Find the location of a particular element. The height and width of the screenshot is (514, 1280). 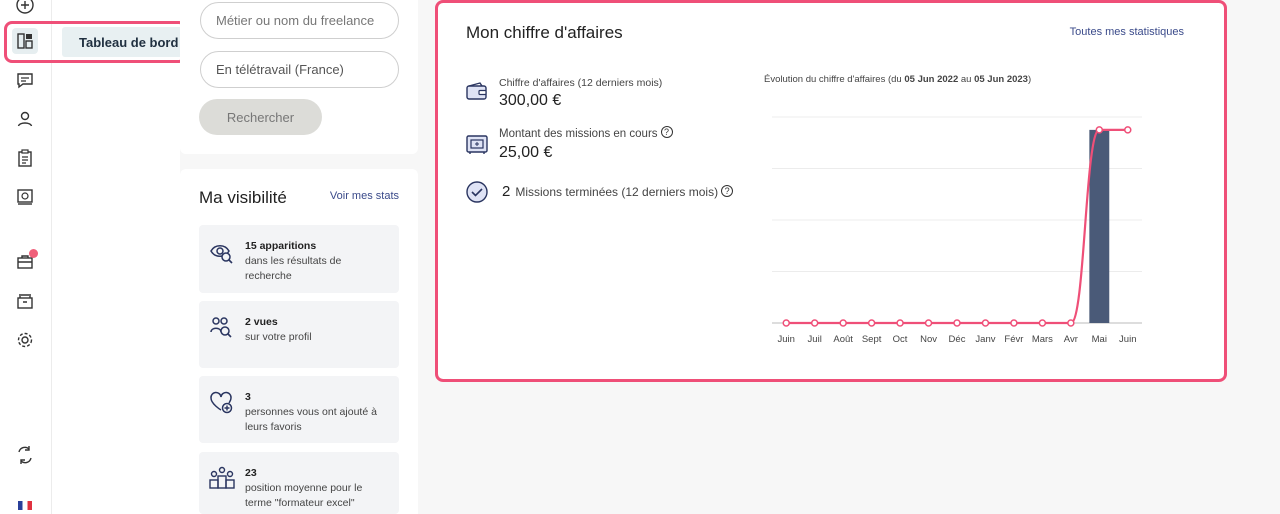

x-tick-label: Juil is located at coordinates (815, 339).